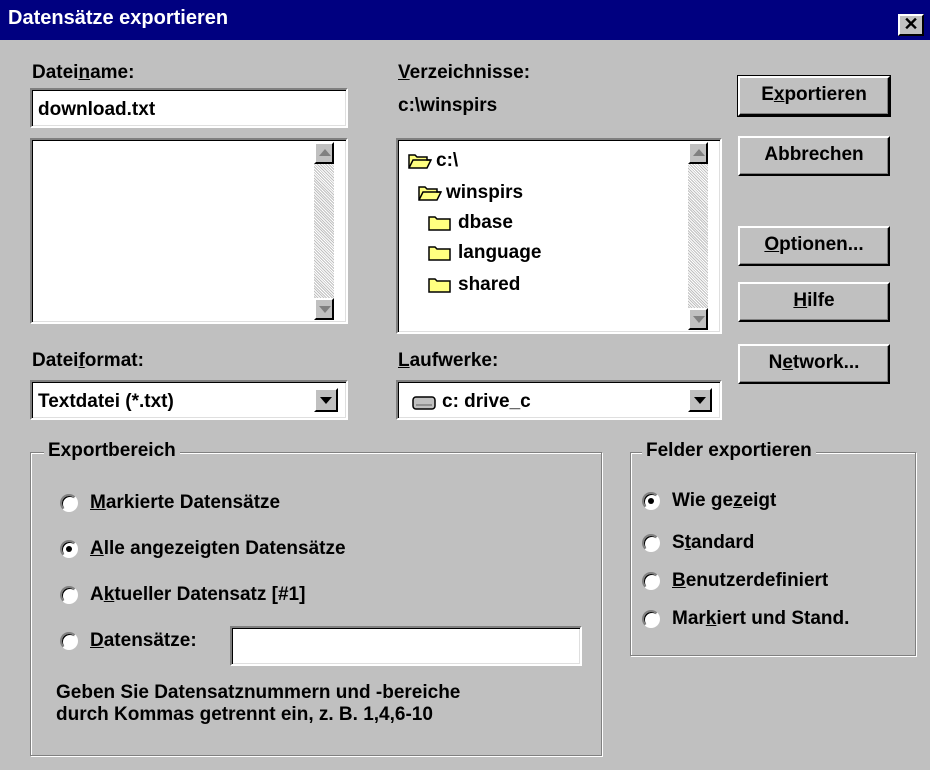 This screenshot has height=770, width=930. What do you see at coordinates (814, 156) in the screenshot?
I see `cancel-button: Abbrechen` at bounding box center [814, 156].